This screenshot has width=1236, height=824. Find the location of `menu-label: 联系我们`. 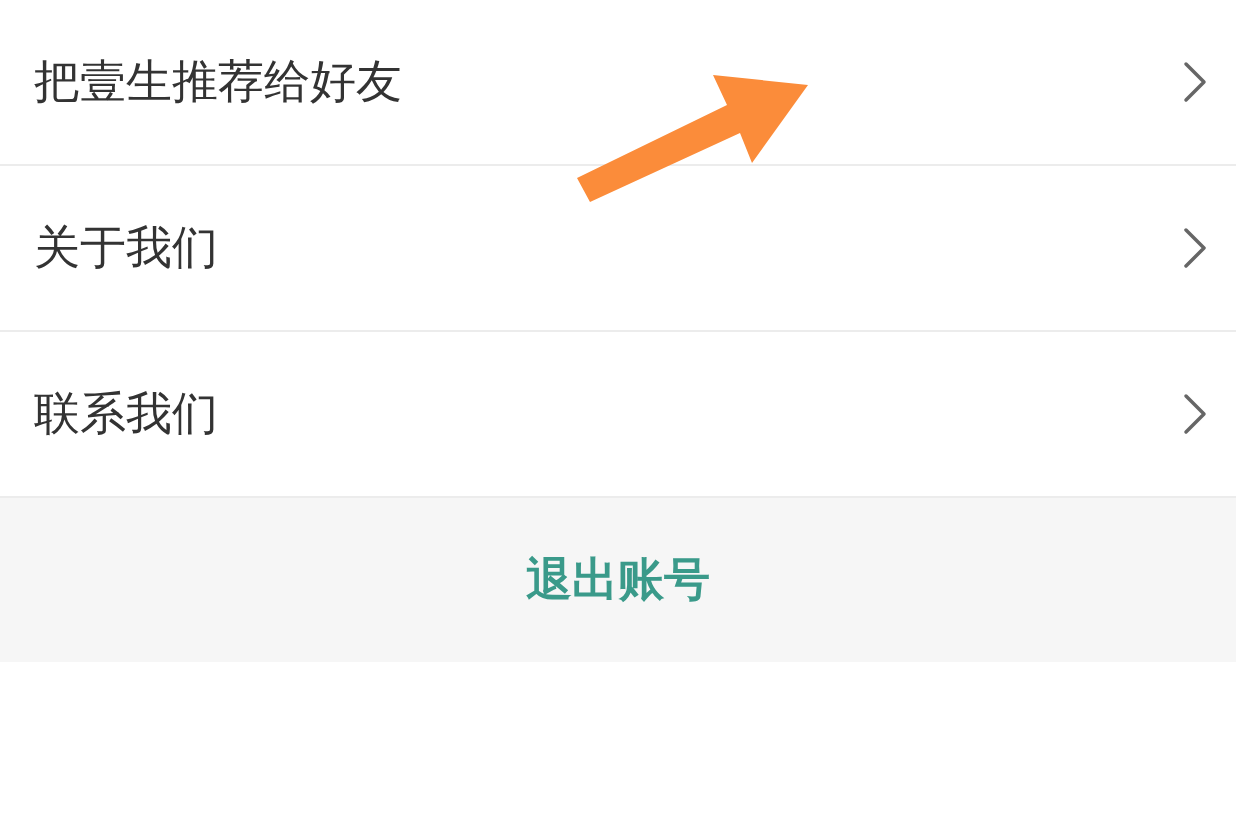

menu-label: 联系我们 is located at coordinates (126, 413).